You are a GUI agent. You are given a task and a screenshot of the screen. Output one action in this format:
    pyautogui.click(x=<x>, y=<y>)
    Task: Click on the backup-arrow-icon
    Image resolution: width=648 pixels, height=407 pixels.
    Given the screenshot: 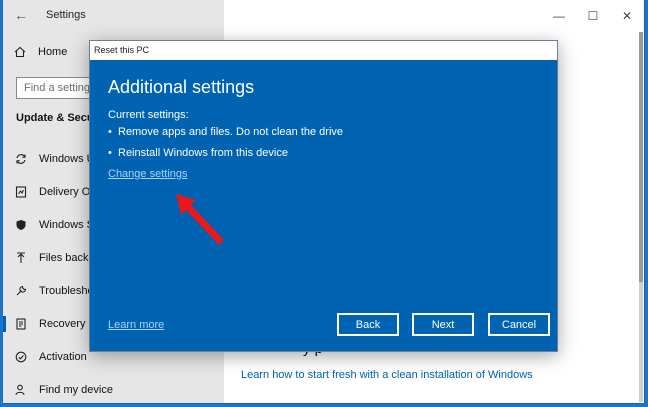 What is the action you would take?
    pyautogui.click(x=21, y=258)
    